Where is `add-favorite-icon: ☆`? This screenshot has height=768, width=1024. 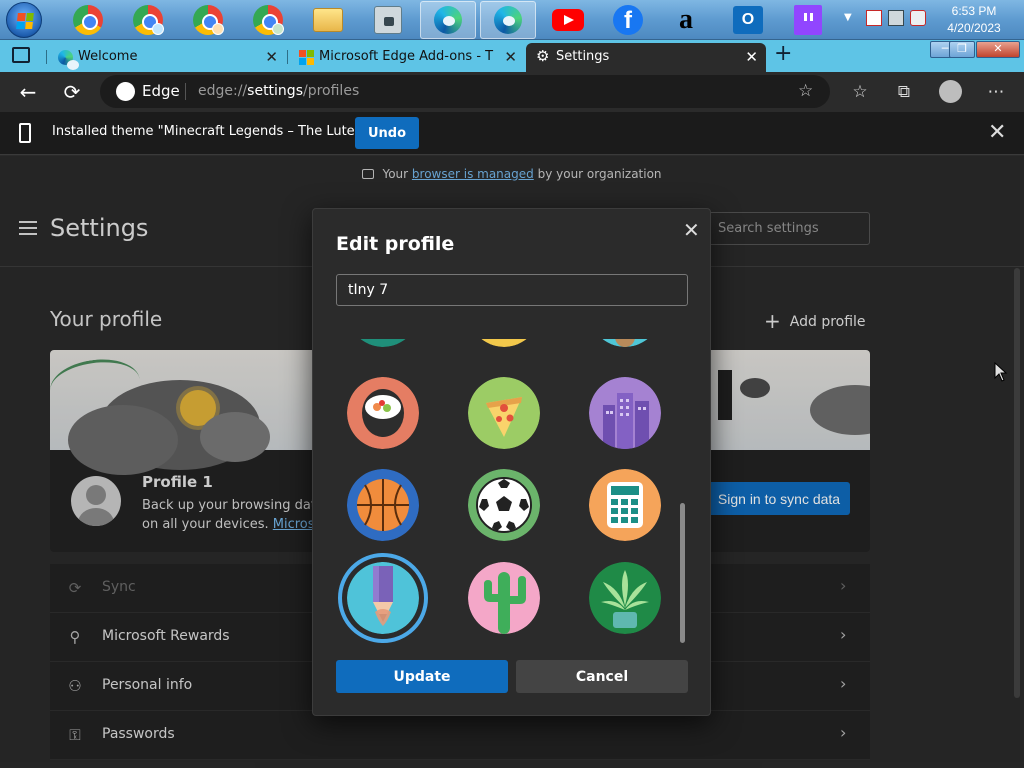 add-favorite-icon: ☆ is located at coordinates (805, 91).